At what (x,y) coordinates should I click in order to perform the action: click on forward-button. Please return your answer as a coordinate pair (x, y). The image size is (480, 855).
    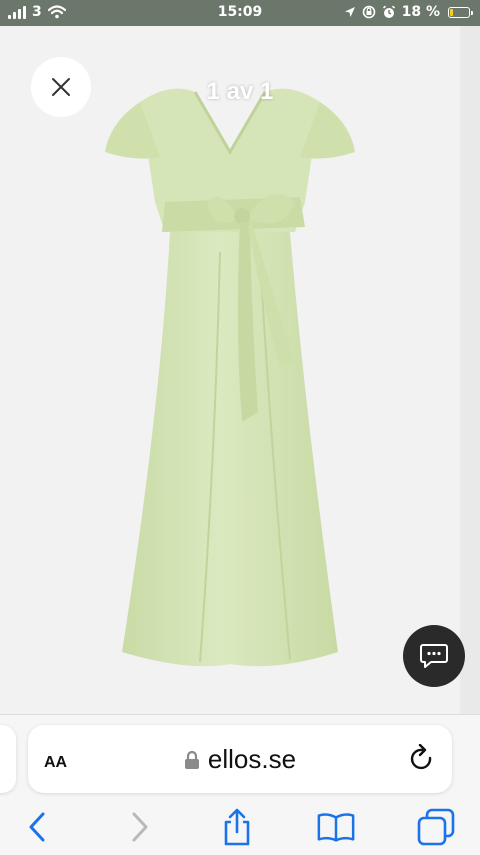
    Looking at the image, I should click on (140, 827).